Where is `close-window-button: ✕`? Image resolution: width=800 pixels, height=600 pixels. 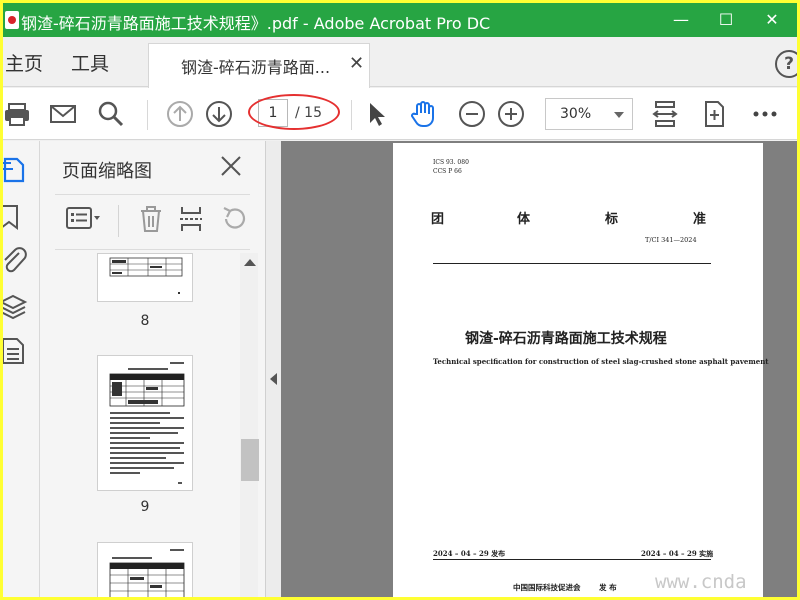 close-window-button: ✕ is located at coordinates (772, 20).